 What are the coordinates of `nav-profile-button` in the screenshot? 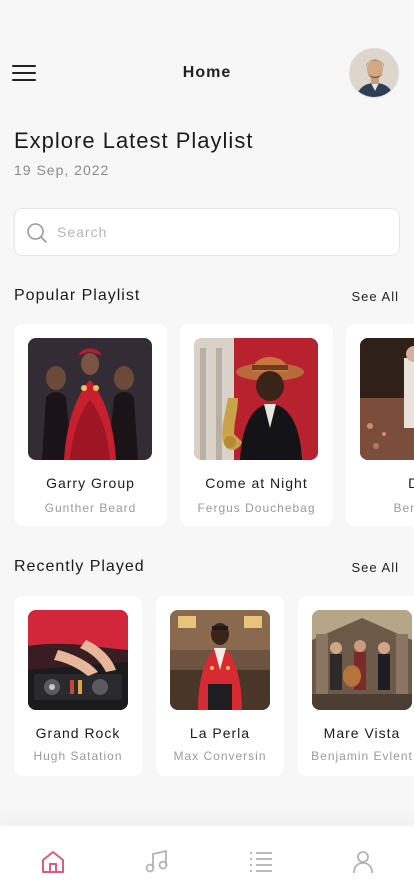 It's located at (363, 862).